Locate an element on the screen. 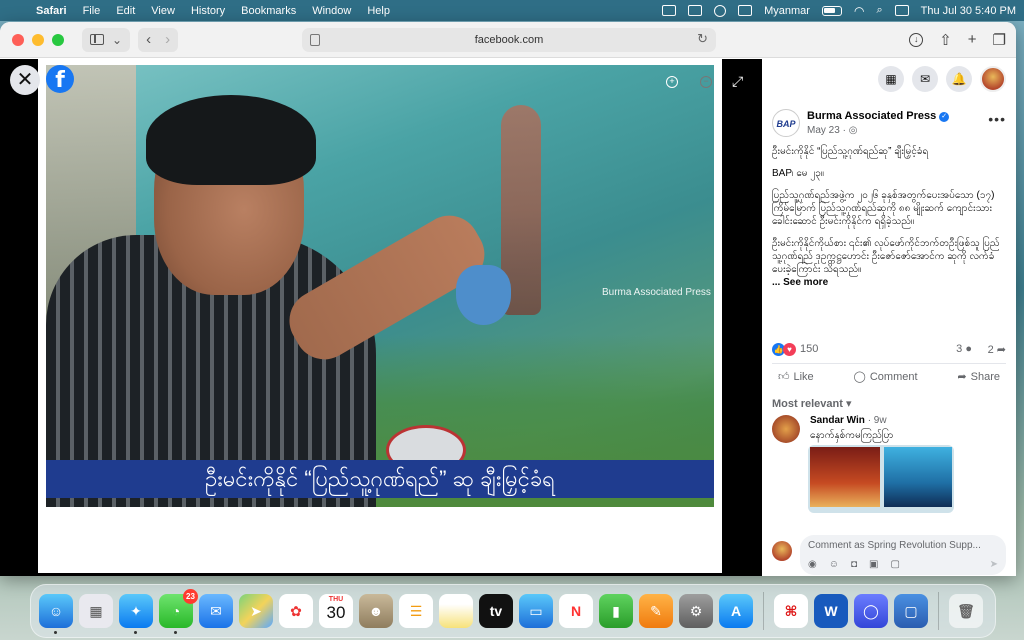 This screenshot has height=640, width=1024. share-count-text: 2 is located at coordinates (990, 350).